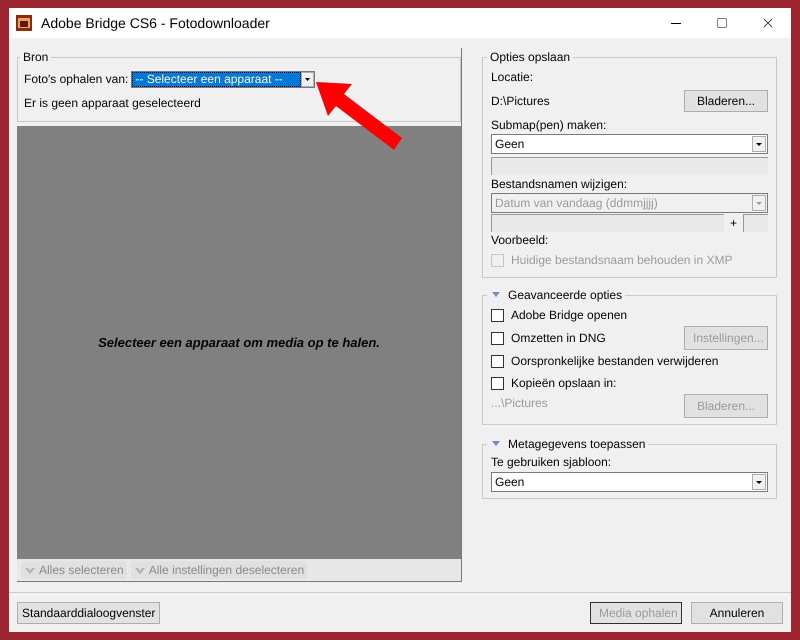  Describe the element at coordinates (722, 23) in the screenshot. I see `maximize-icon` at that location.